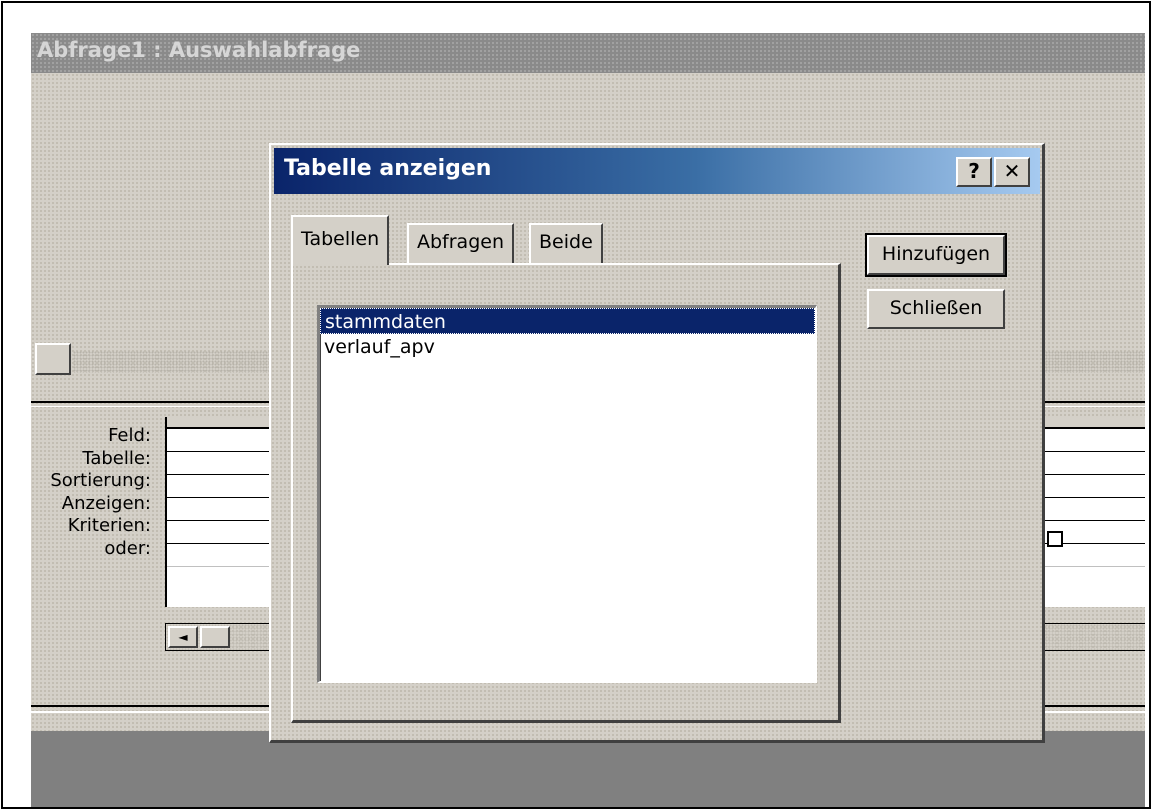  I want to click on grid-label-sortierung: Sortierung:, so click(100, 480).